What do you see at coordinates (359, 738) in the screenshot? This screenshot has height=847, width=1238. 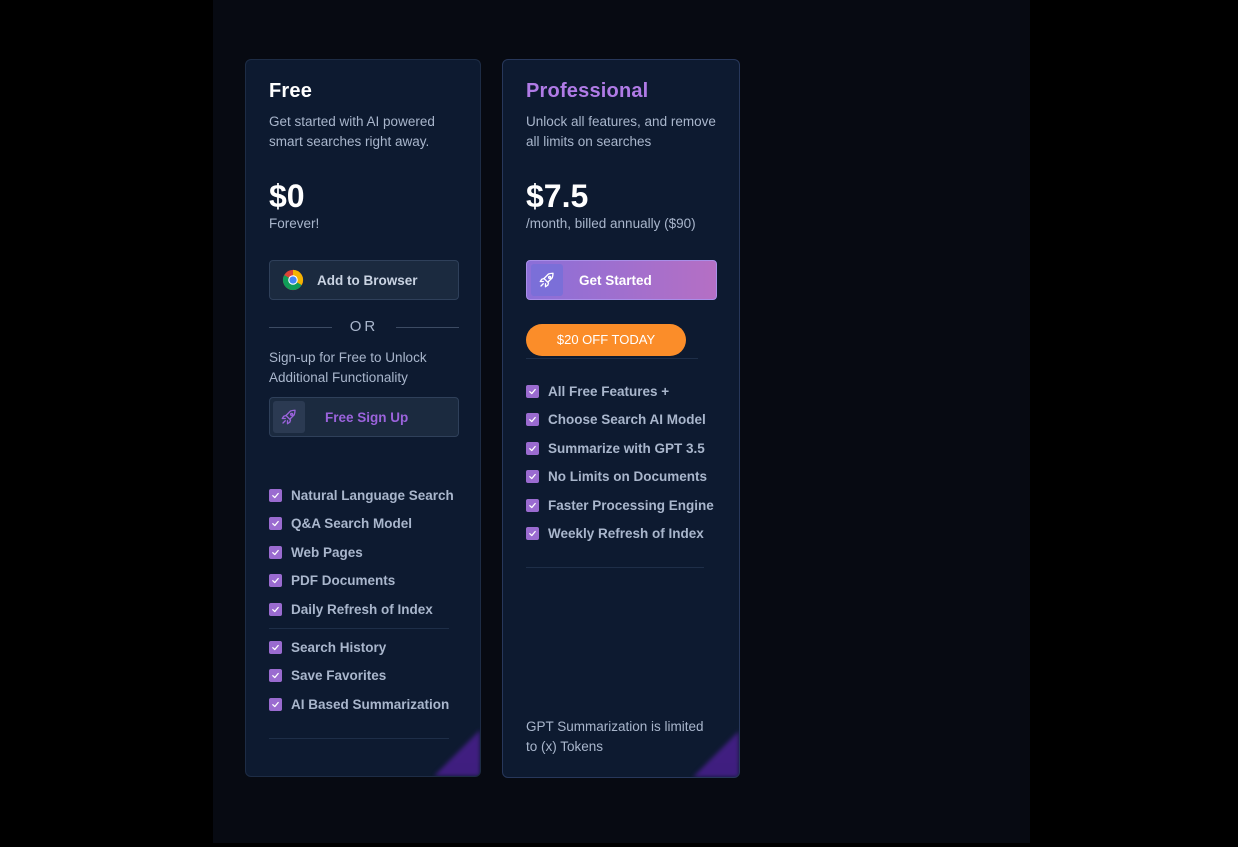 I see `card-bottom-separator` at bounding box center [359, 738].